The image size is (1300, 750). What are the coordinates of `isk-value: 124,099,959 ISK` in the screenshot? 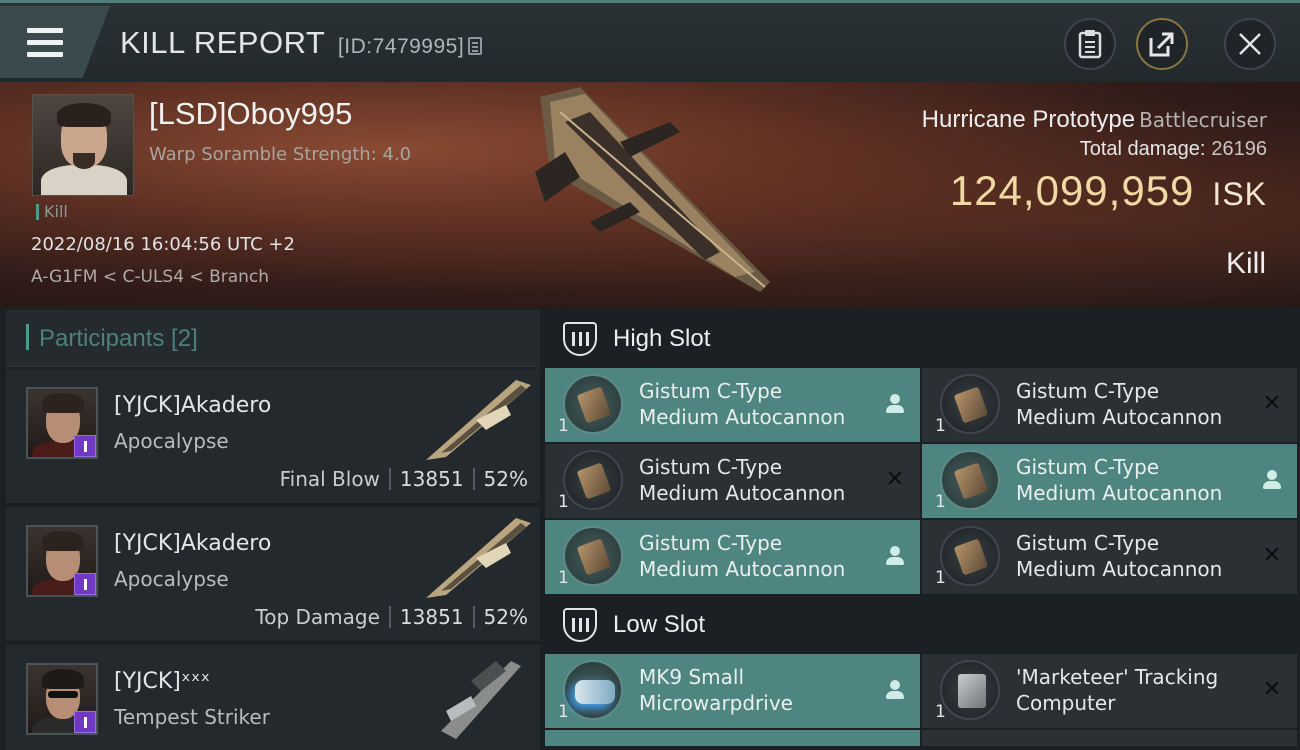 It's located at (1094, 191).